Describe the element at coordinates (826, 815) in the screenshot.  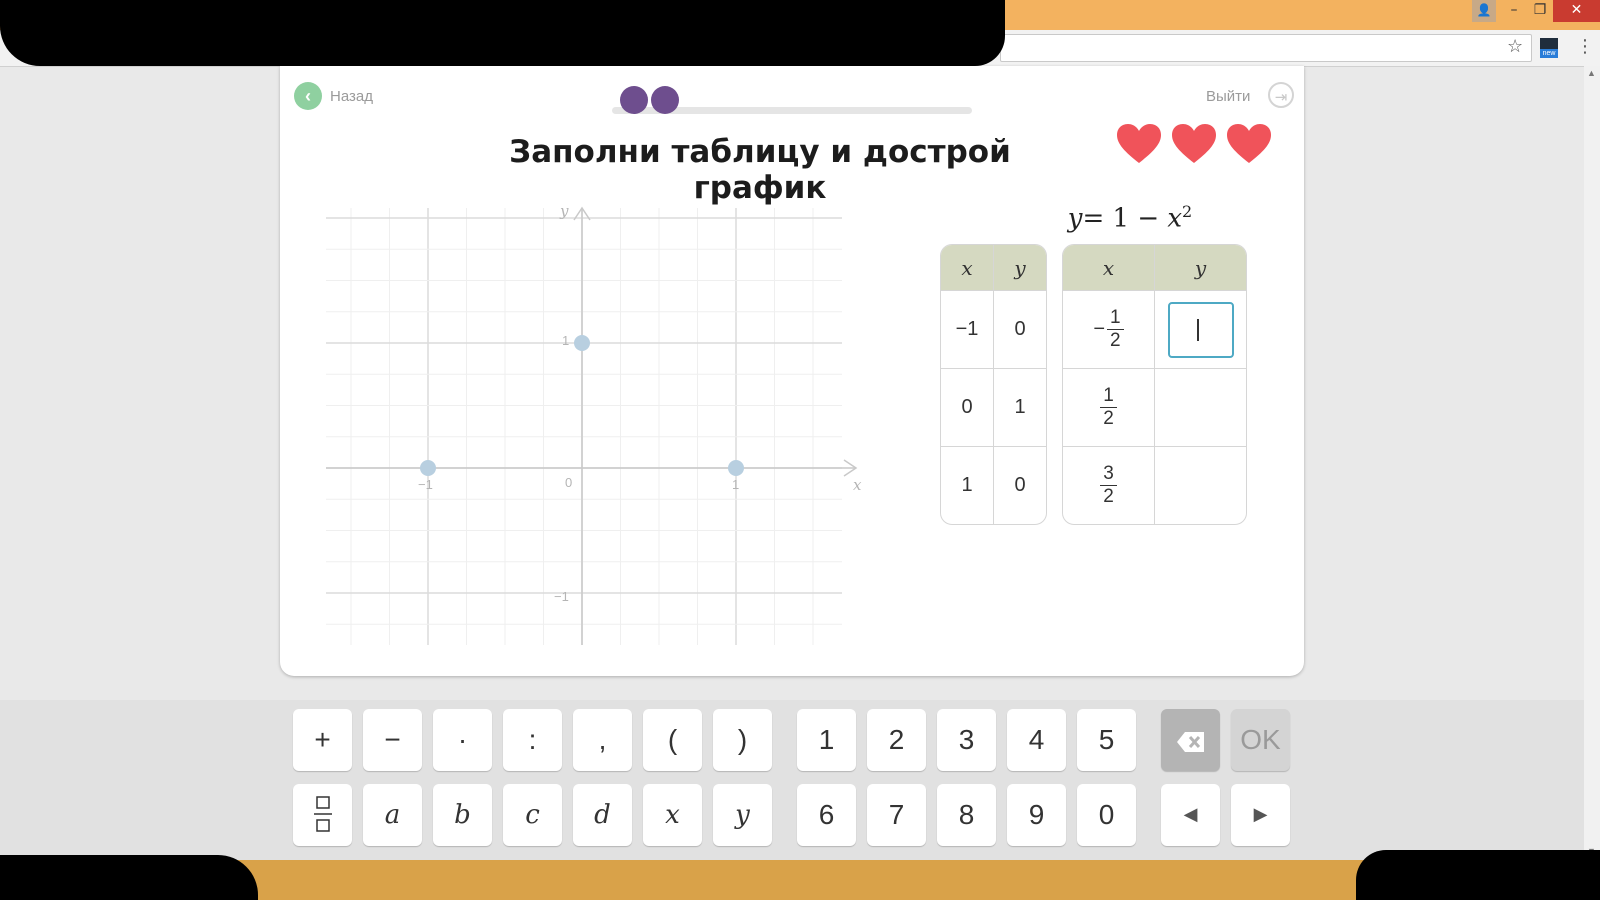
I see `key-digit-6: 6` at that location.